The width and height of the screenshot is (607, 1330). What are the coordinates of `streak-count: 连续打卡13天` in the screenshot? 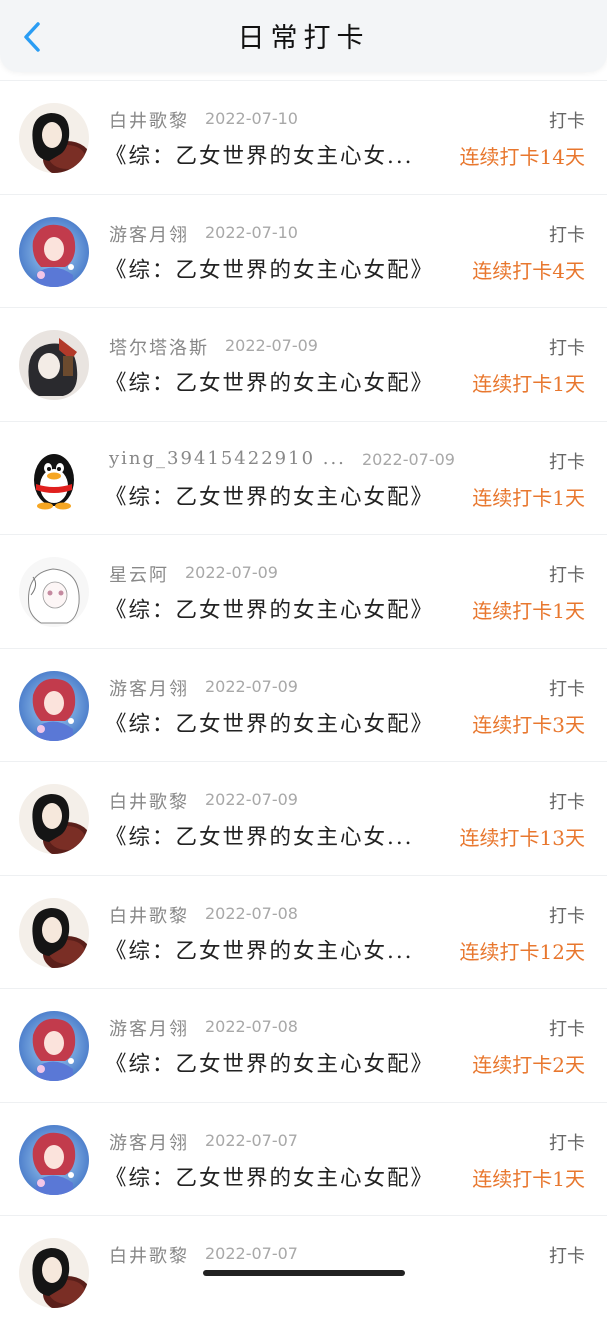 It's located at (522, 838).